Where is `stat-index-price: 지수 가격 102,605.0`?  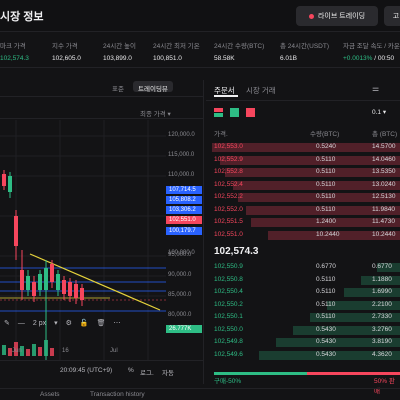 stat-index-price: 지수 가격 102,605.0 is located at coordinates (66, 51).